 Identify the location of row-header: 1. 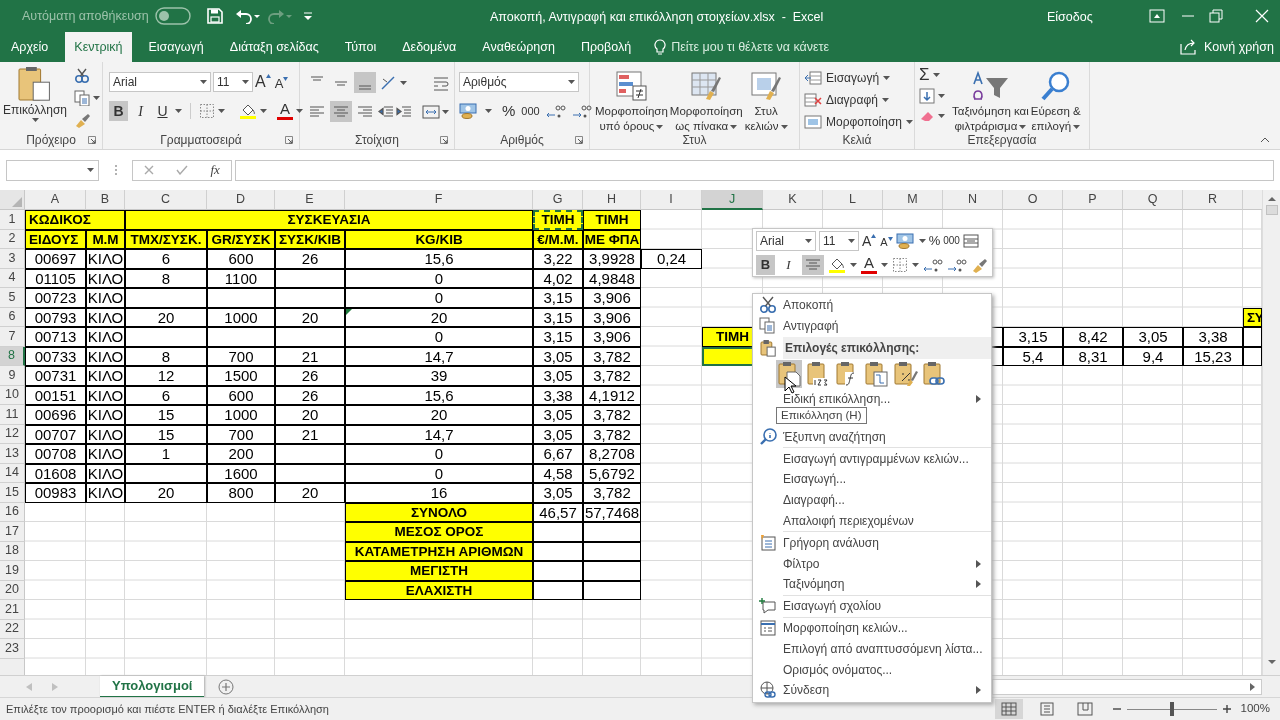
(12, 220).